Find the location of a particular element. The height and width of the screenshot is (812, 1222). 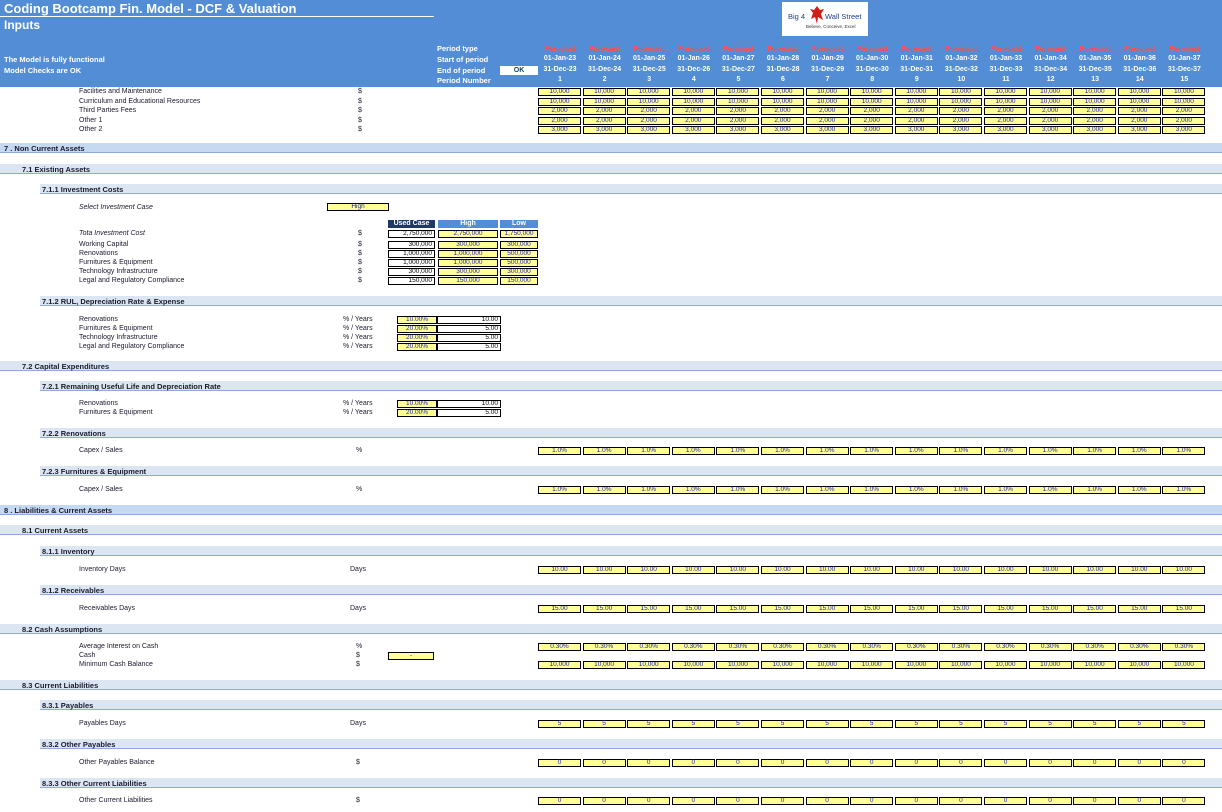

capex-rate-cell: 10.00% is located at coordinates (417, 404).